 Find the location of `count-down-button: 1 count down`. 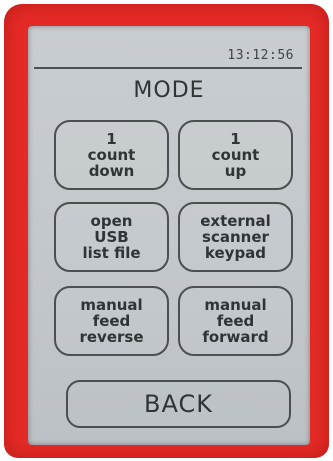

count-down-button: 1 count down is located at coordinates (111, 155).